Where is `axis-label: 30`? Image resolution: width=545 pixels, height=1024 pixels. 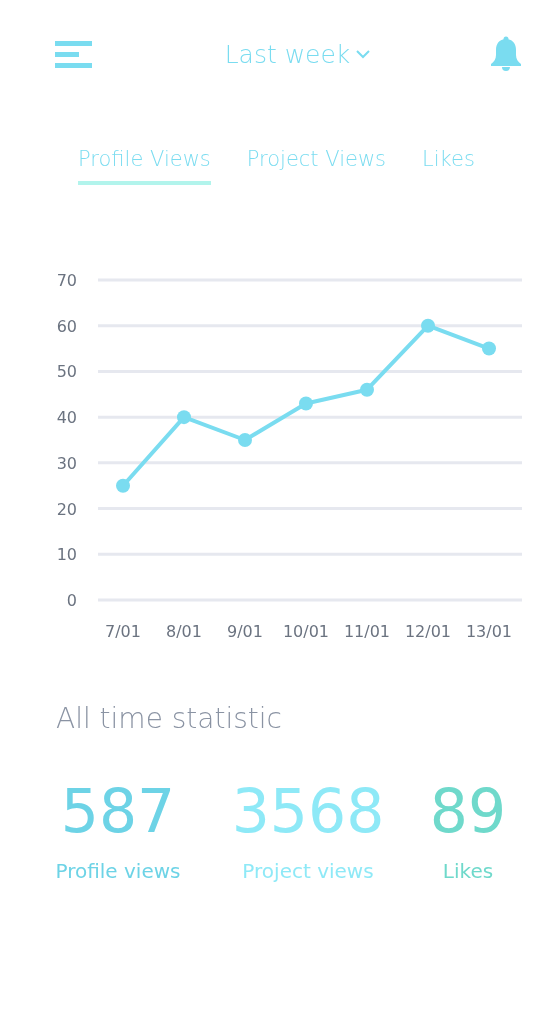 axis-label: 30 is located at coordinates (66, 463).